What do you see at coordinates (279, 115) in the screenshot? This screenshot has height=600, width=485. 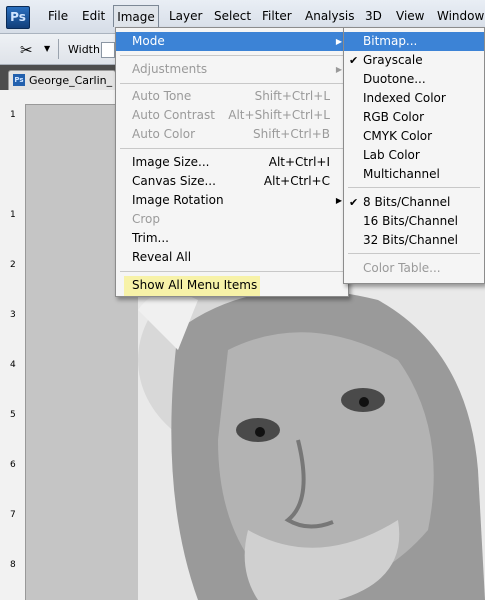 I see `menu-shortcut: Alt+Shift+Ctrl+L` at bounding box center [279, 115].